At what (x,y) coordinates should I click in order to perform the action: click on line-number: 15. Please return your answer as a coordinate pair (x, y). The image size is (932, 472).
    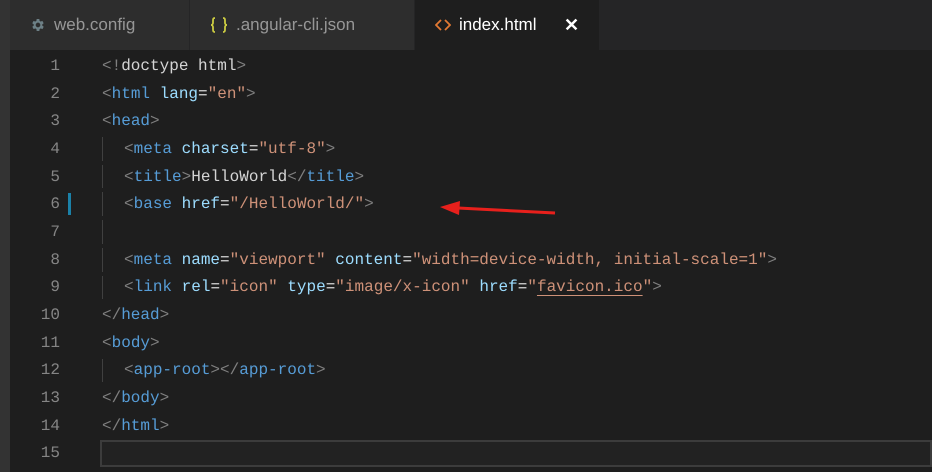
    Looking at the image, I should click on (50, 453).